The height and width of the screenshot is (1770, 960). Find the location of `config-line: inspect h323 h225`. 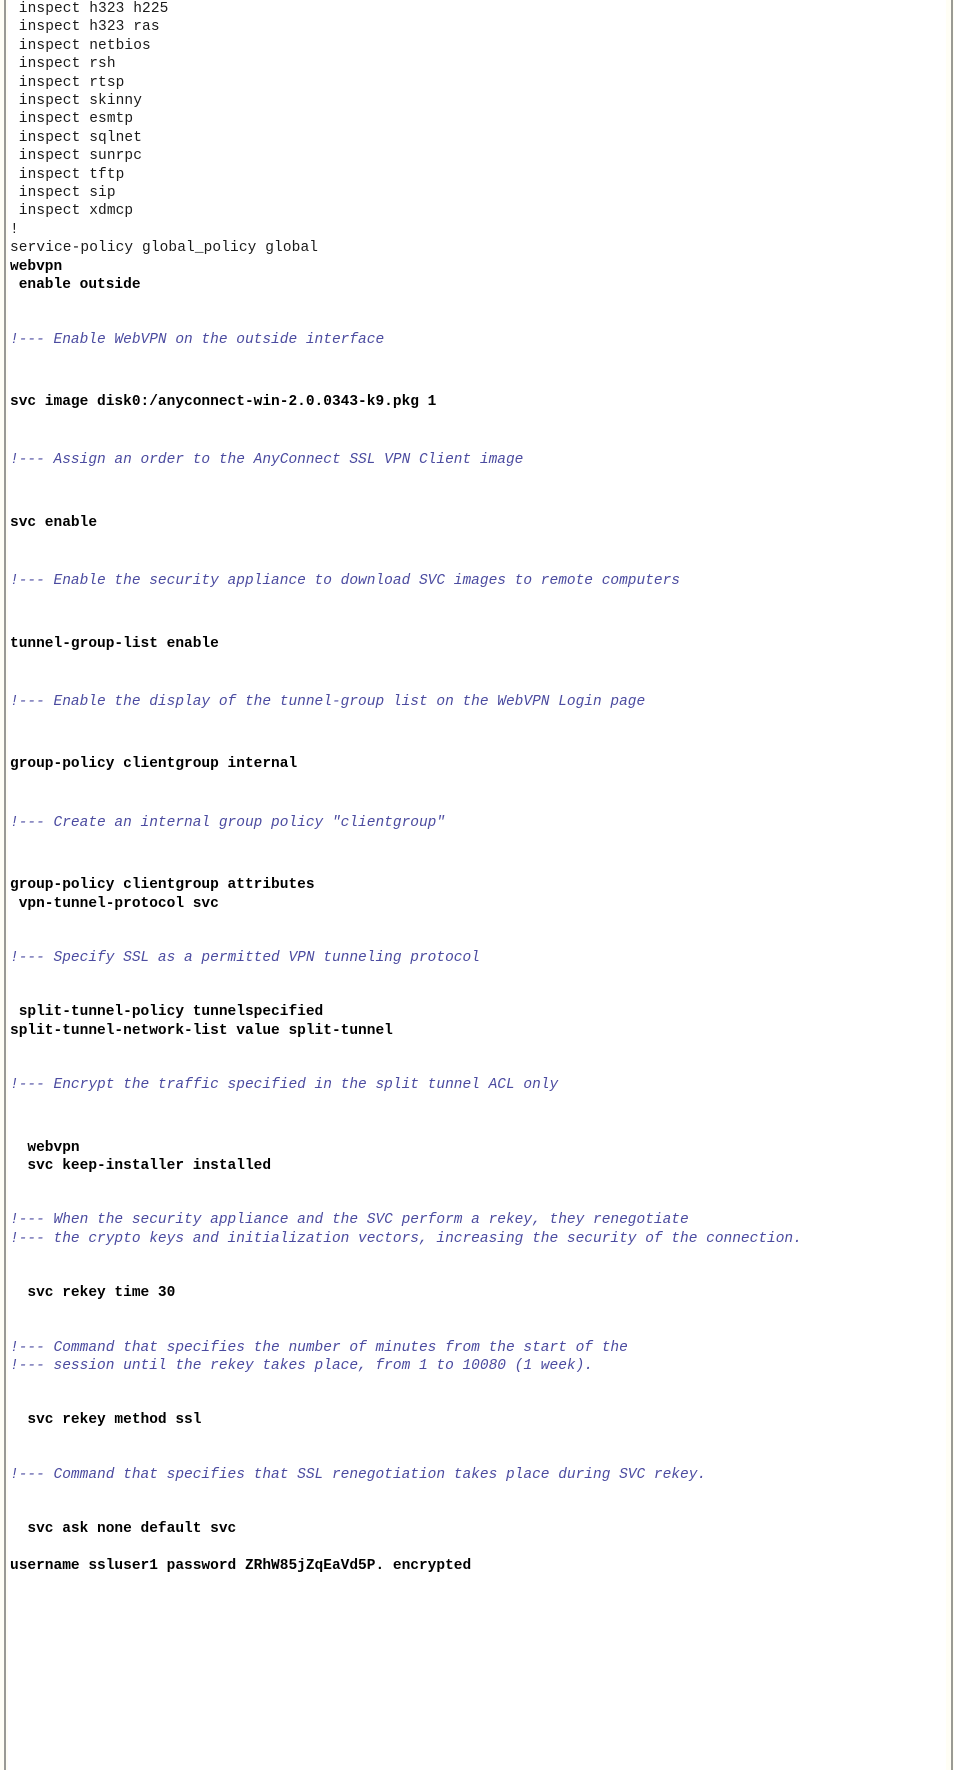

config-line: inspect h323 h225 is located at coordinates (89, 9).